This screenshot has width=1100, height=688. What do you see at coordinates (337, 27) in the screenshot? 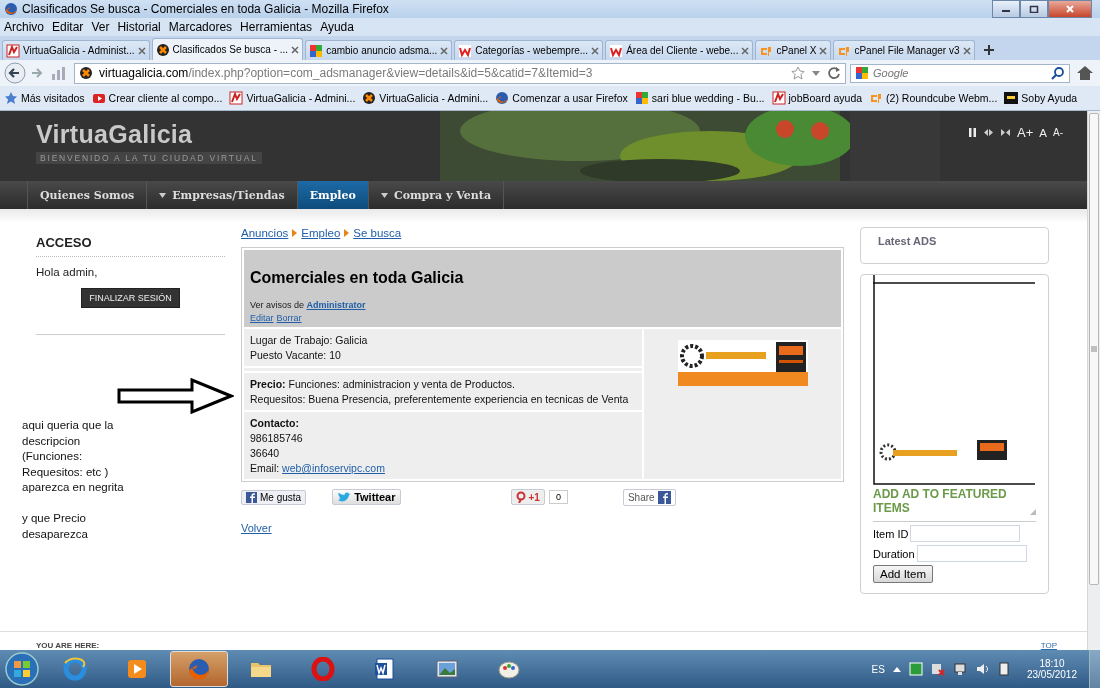
I see `menu-item: Ayuda` at bounding box center [337, 27].